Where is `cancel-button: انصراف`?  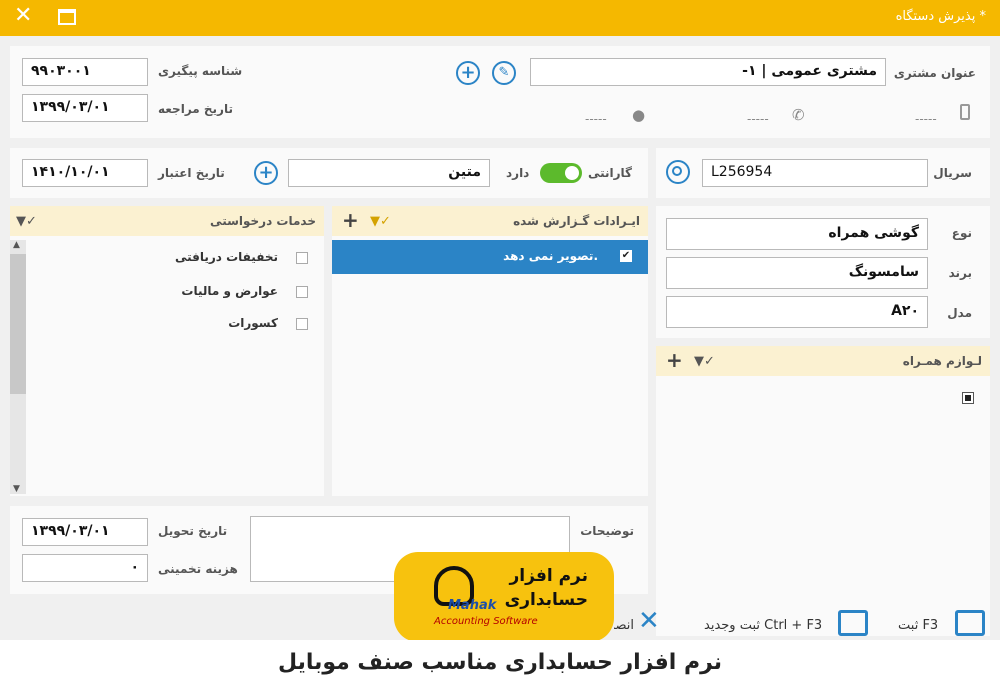
cancel-button: انصراف is located at coordinates (624, 625).